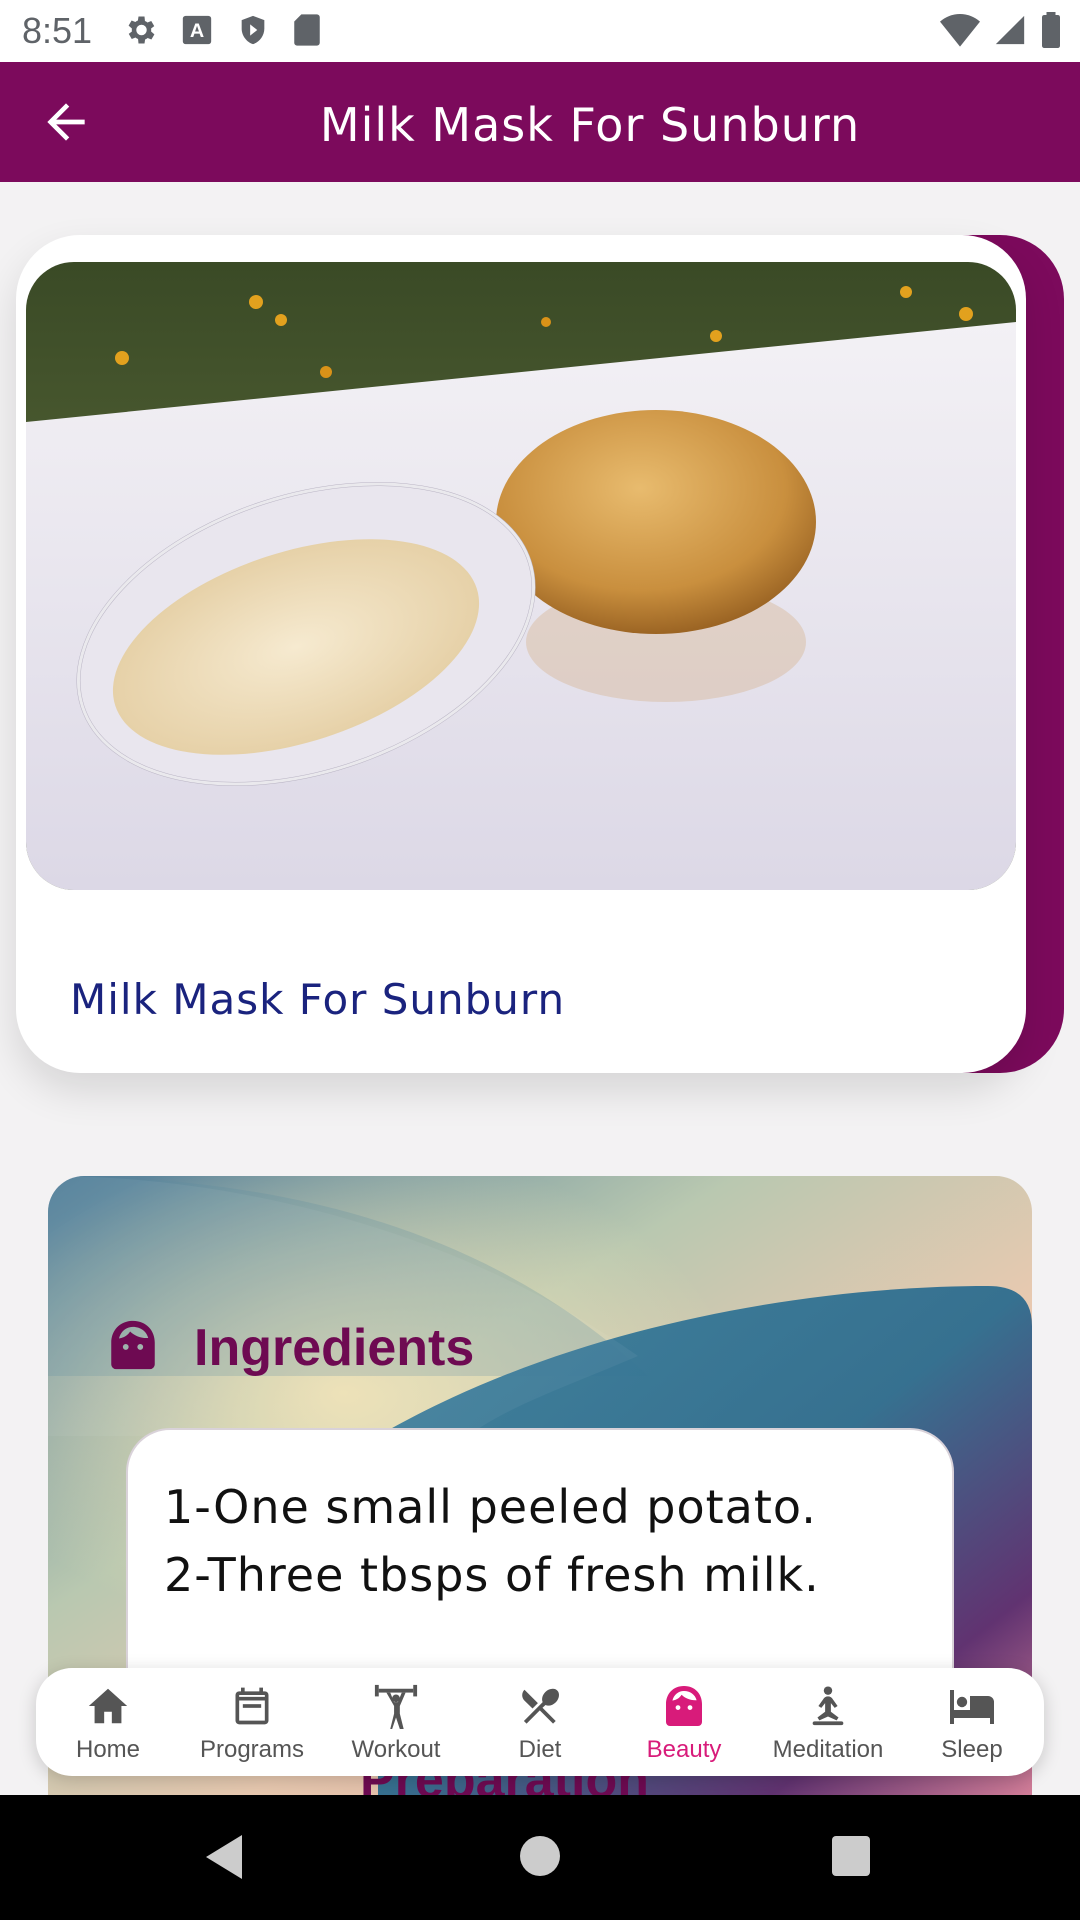 Image resolution: width=1080 pixels, height=1920 pixels. Describe the element at coordinates (960, 30) in the screenshot. I see `wifi-icon` at that location.